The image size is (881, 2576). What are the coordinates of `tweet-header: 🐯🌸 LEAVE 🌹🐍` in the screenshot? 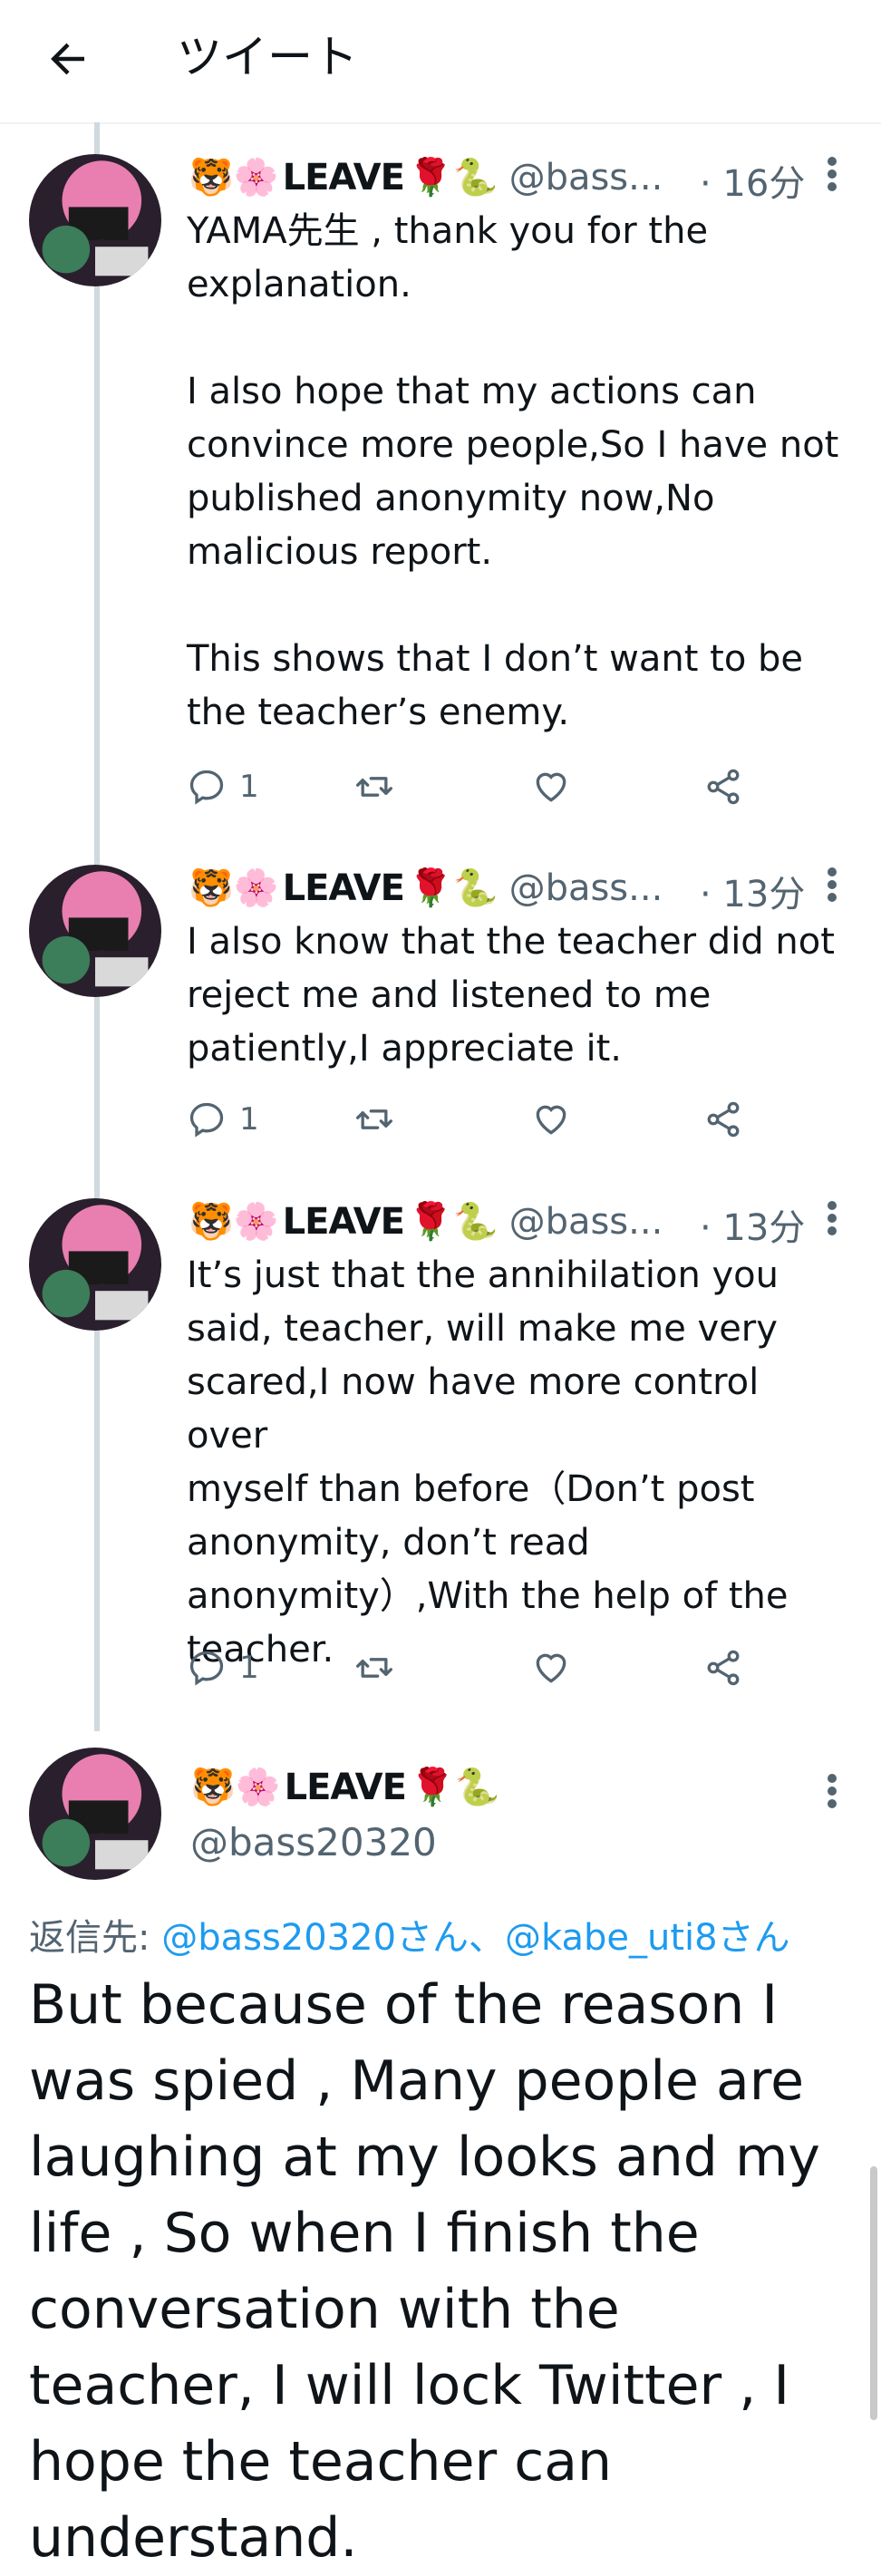 It's located at (347, 1787).